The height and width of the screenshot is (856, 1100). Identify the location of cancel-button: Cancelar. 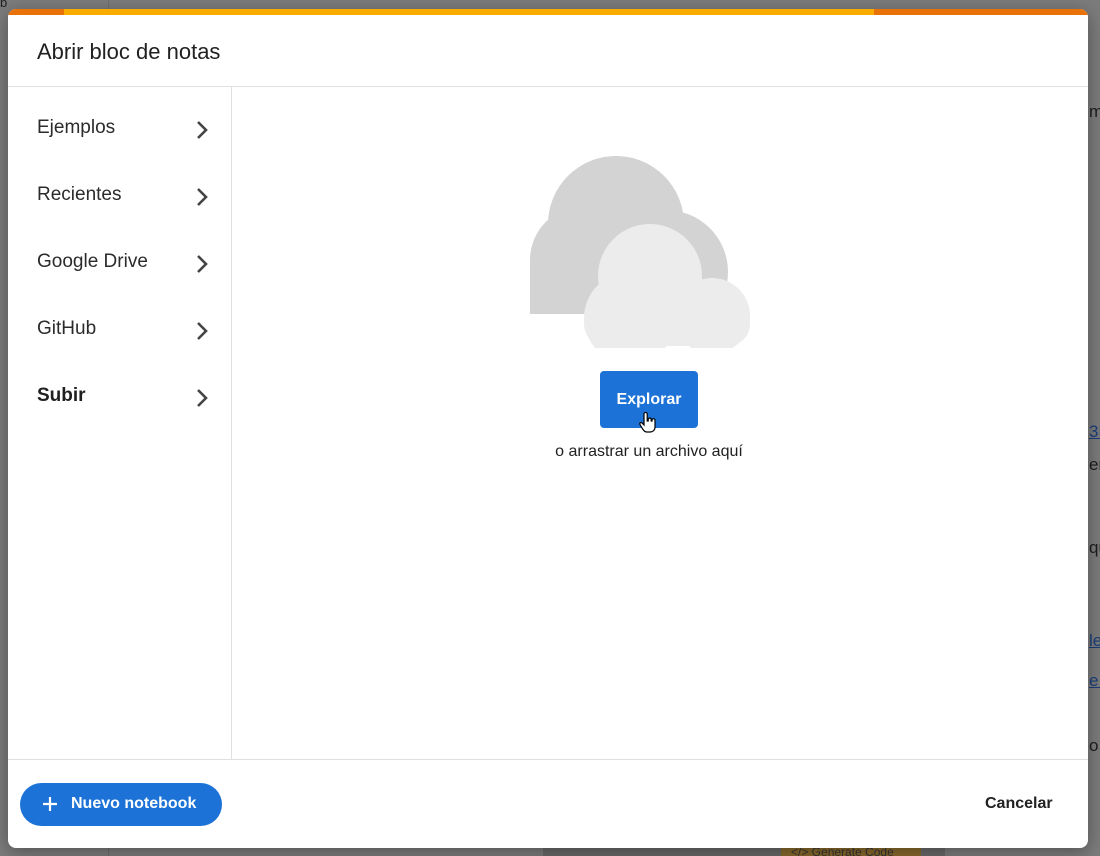
(1018, 804).